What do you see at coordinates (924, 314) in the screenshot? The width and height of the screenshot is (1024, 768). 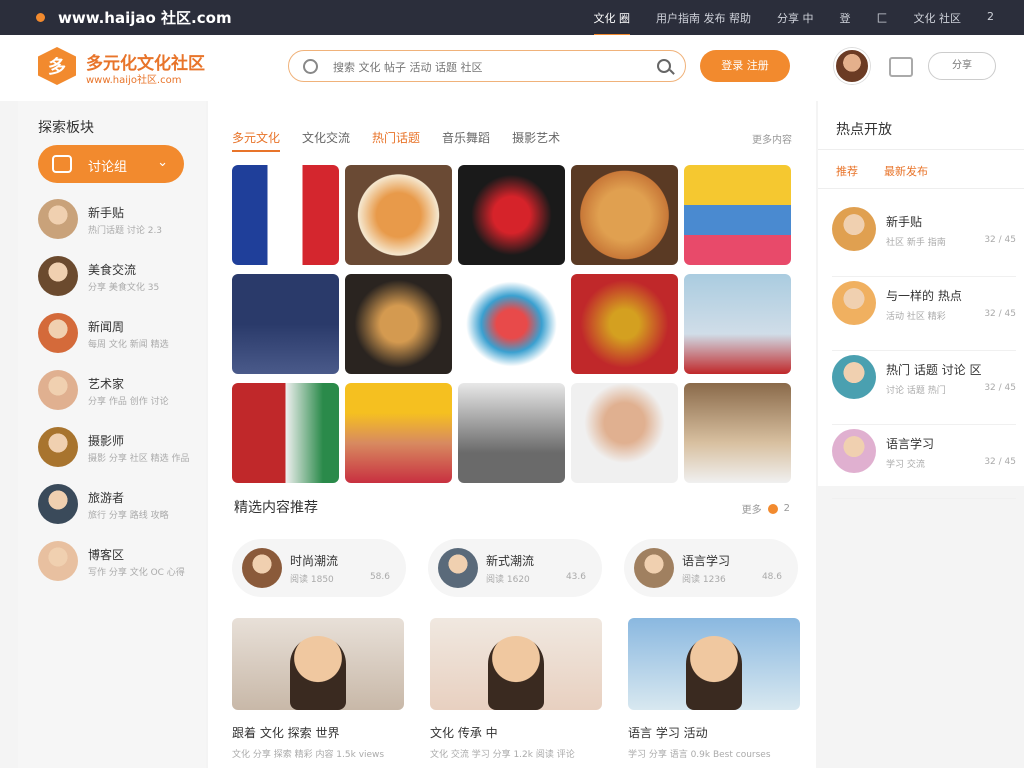 I see `list-item: 与一样的 热点 活动 社区 精彩 32 / 45` at bounding box center [924, 314].